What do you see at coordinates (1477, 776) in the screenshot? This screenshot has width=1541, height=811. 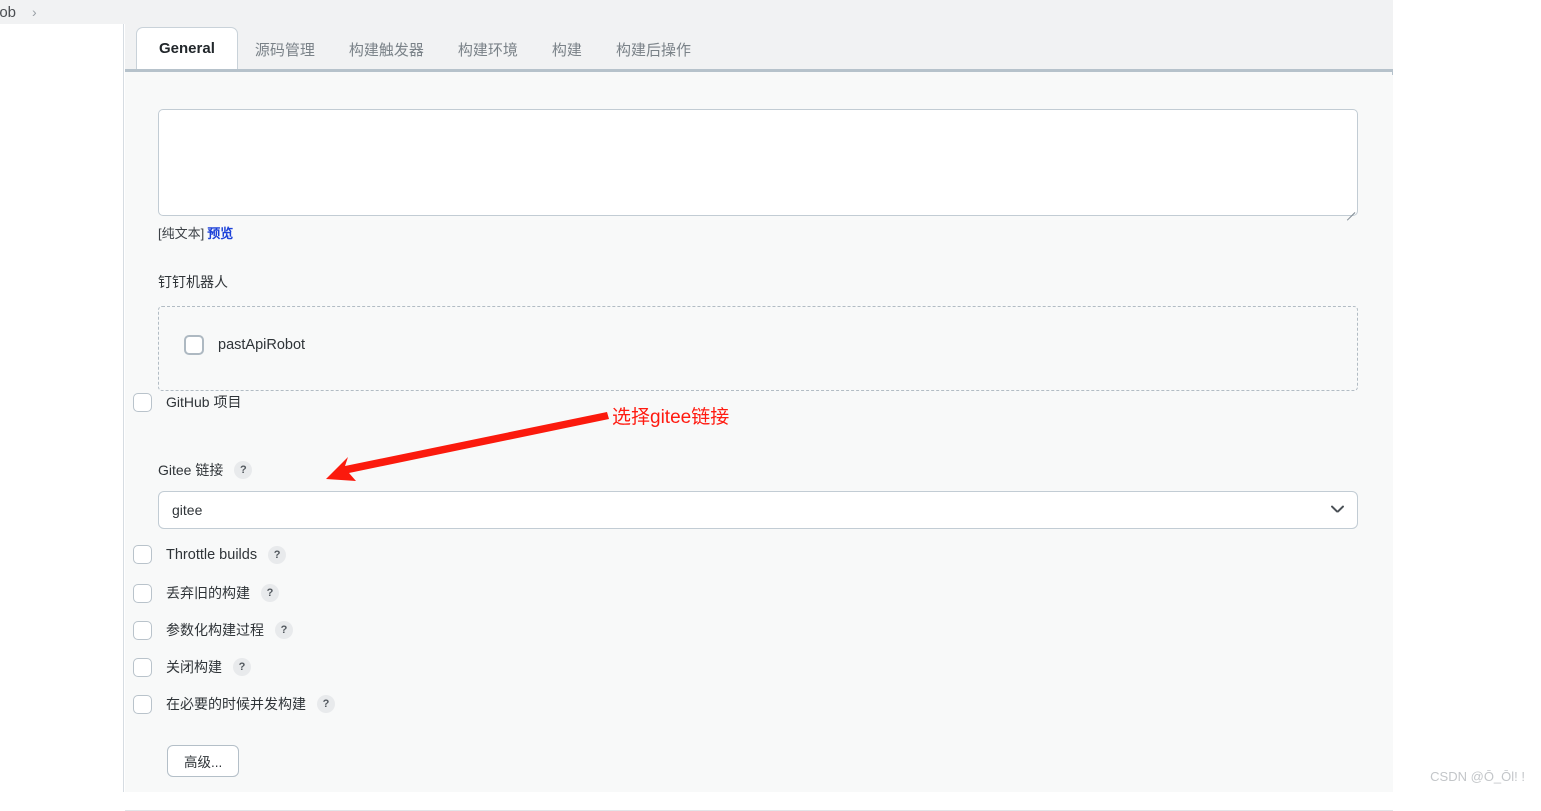 I see `csdn-watermark: CSDN @Ō_Ōl! !` at bounding box center [1477, 776].